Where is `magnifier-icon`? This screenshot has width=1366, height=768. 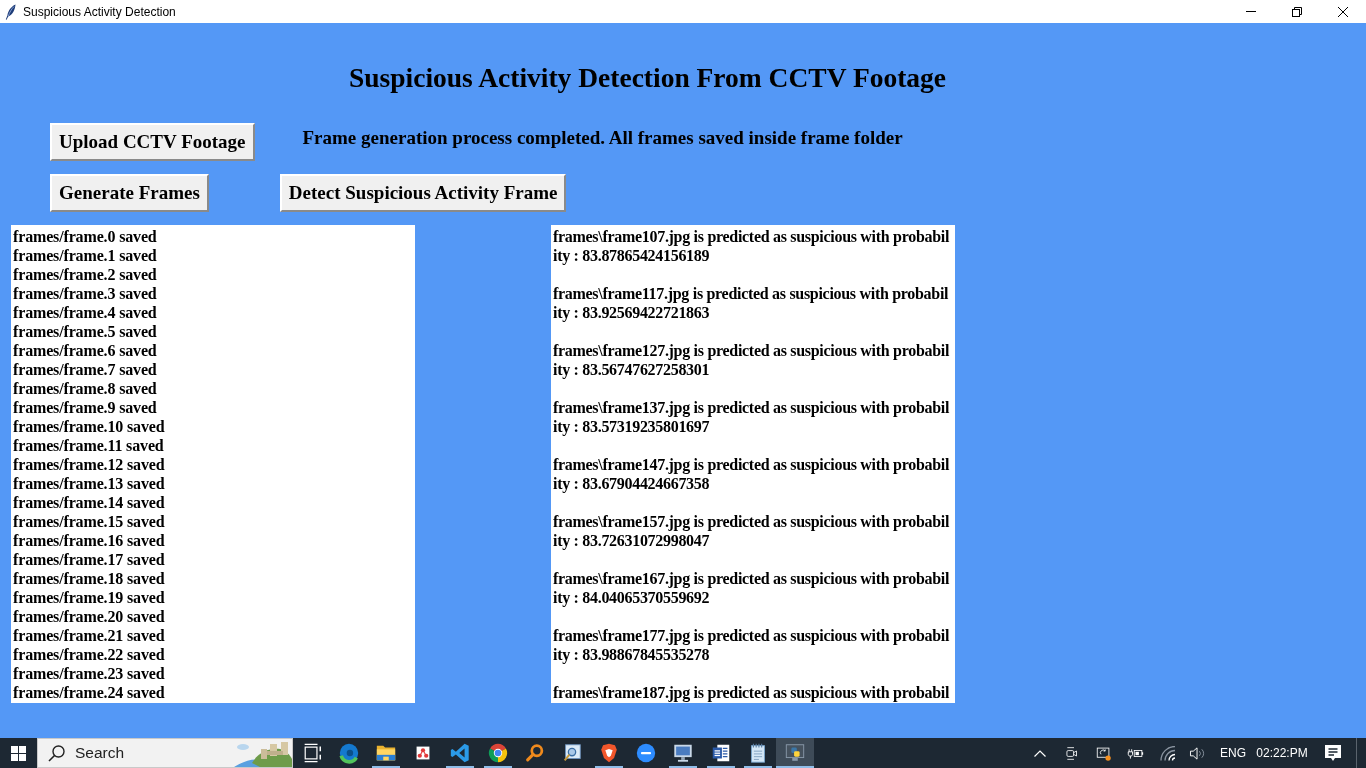
magnifier-icon is located at coordinates (534, 753).